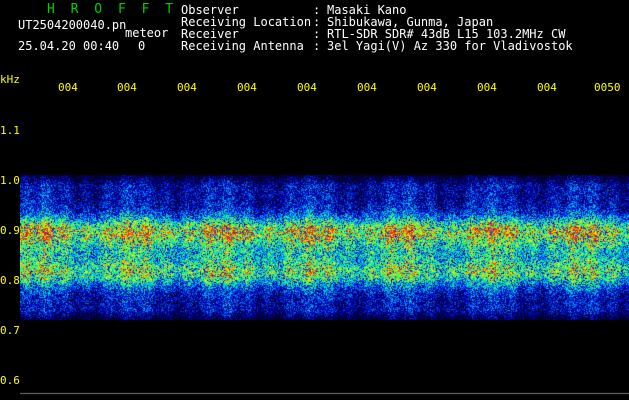 This screenshot has height=400, width=629. I want to click on frequency-unit-label: kHz, so click(10, 79).